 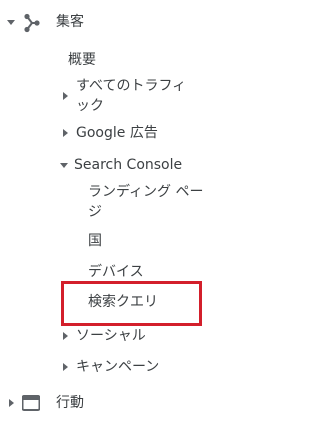 What do you see at coordinates (160, 60) in the screenshot?
I see `nav-item-overview: 概要` at bounding box center [160, 60].